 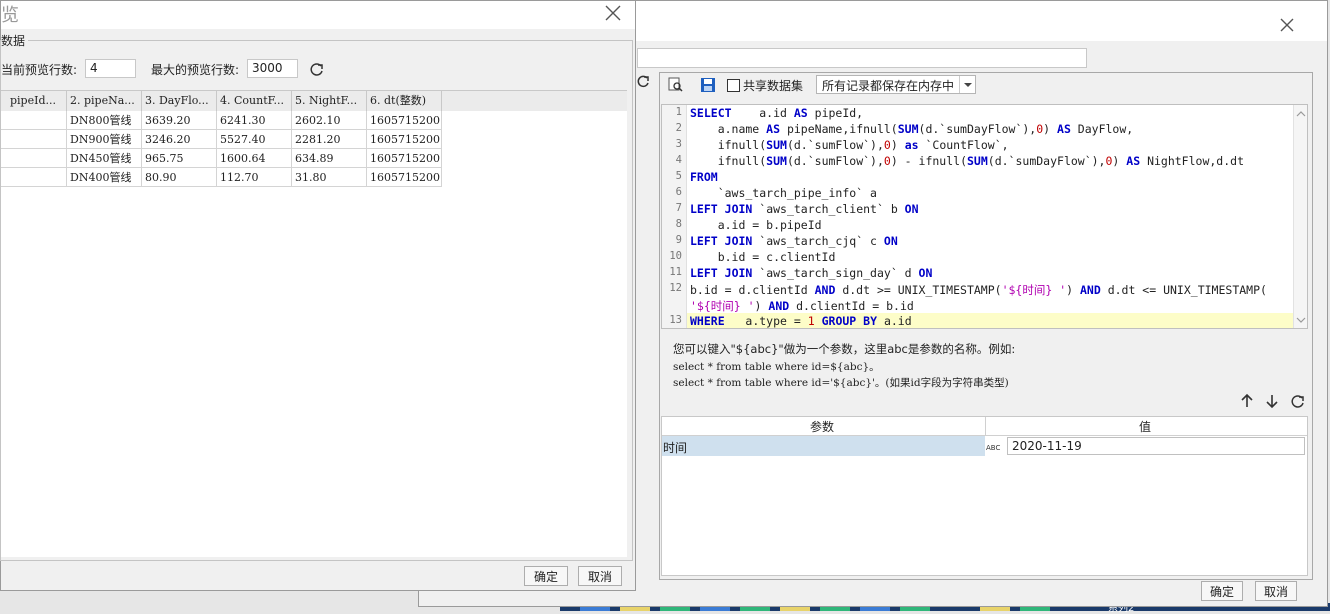 What do you see at coordinates (984, 426) in the screenshot?
I see `params-header: 参数 值` at bounding box center [984, 426].